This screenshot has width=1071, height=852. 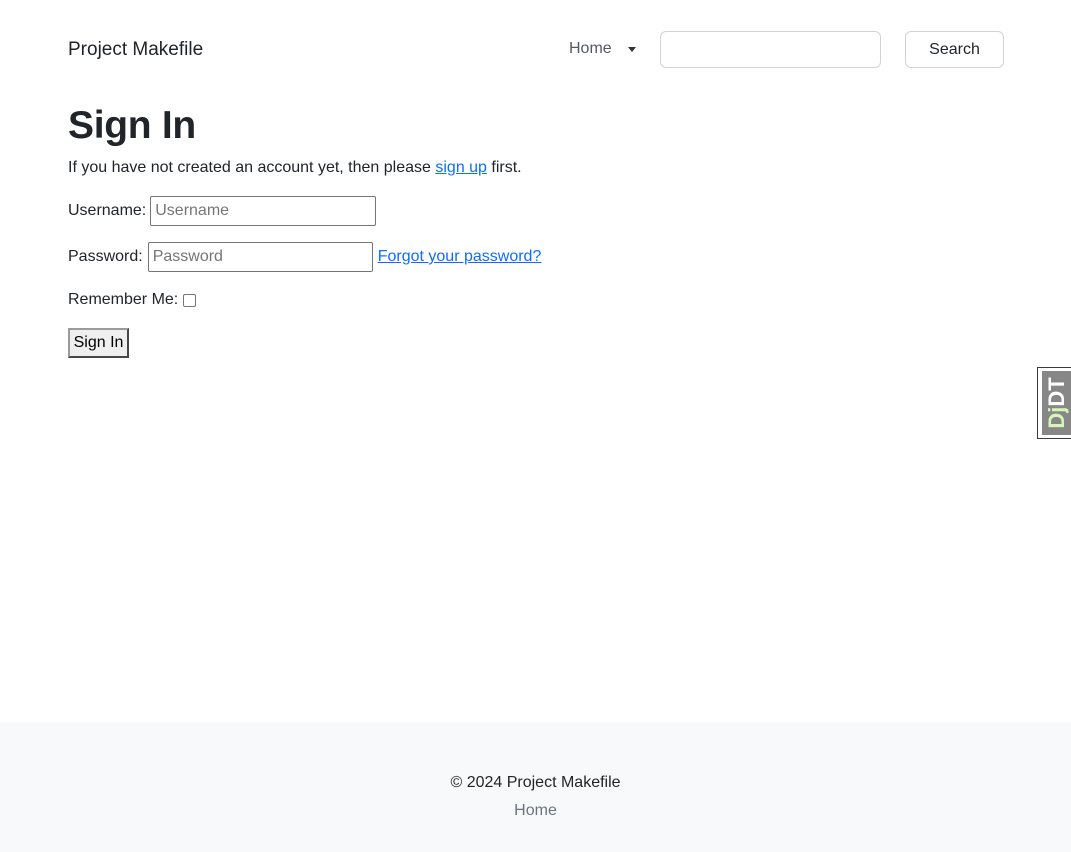 What do you see at coordinates (132, 125) in the screenshot?
I see `page-title: Sign In` at bounding box center [132, 125].